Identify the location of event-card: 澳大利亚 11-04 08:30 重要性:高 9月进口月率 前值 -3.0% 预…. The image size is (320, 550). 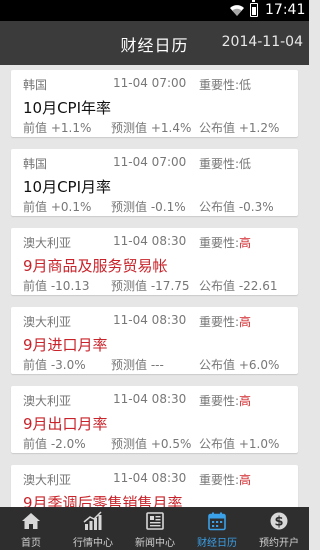
(154, 340).